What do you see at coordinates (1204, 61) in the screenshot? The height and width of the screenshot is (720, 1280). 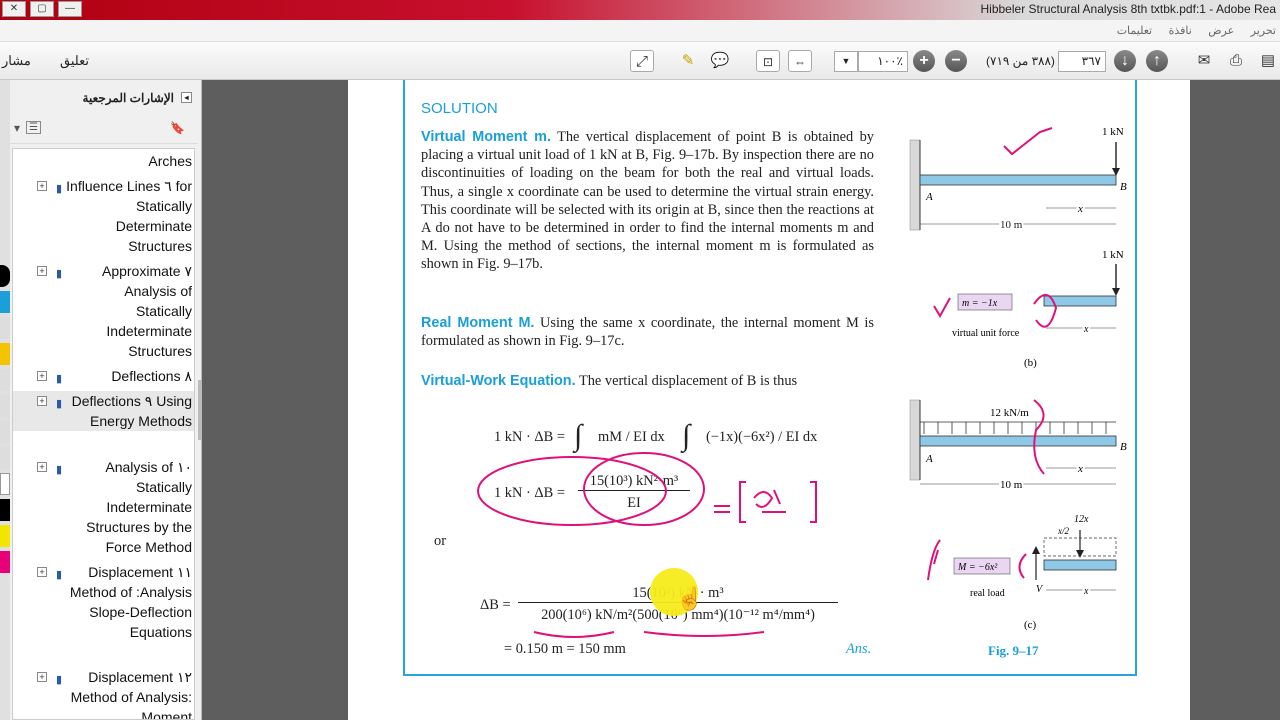 I see `email-icon: ✉` at bounding box center [1204, 61].